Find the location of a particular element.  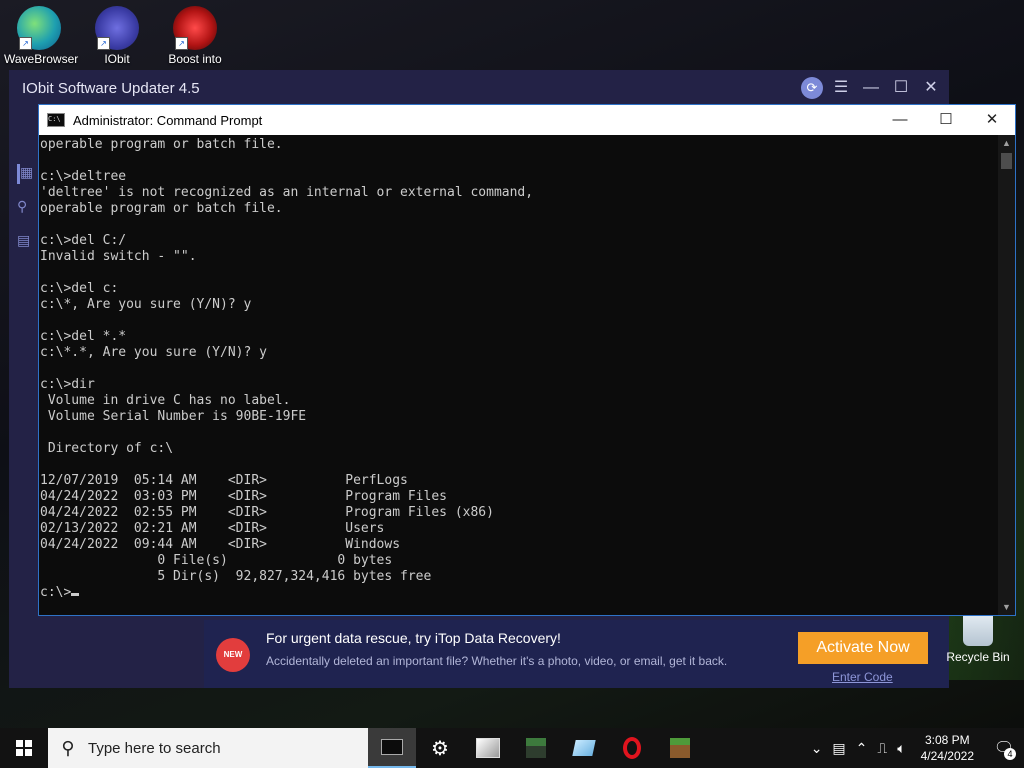

taskbar-clock: 3:08 PM 4/24/2022 is located at coordinates (947, 748).